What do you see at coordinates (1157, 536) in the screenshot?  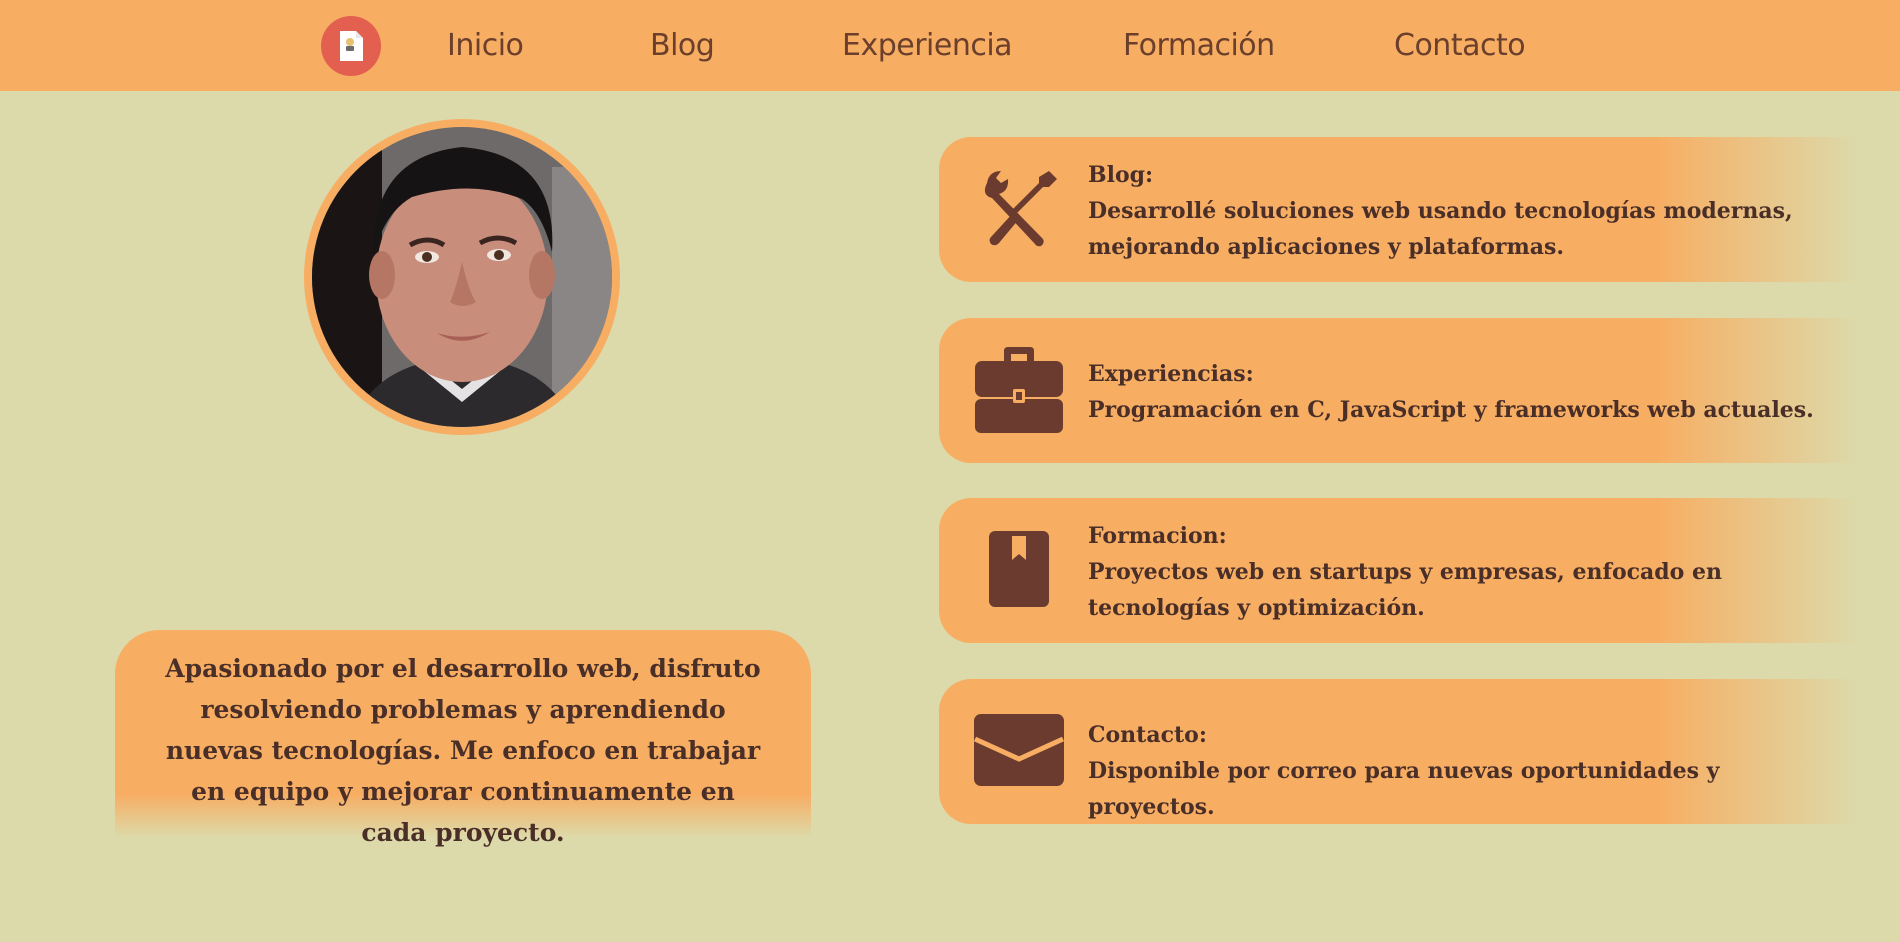 I see `card-title: Formacion:` at bounding box center [1157, 536].